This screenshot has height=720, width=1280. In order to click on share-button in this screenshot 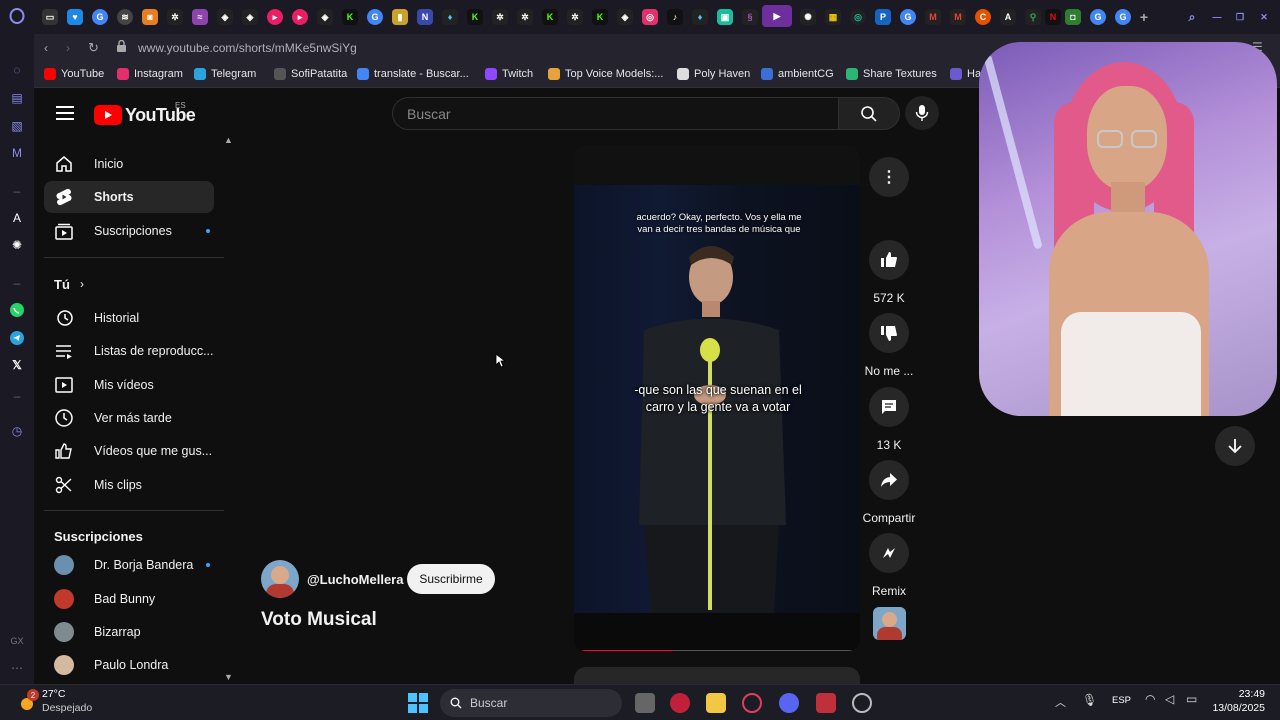, I will do `click(889, 480)`.